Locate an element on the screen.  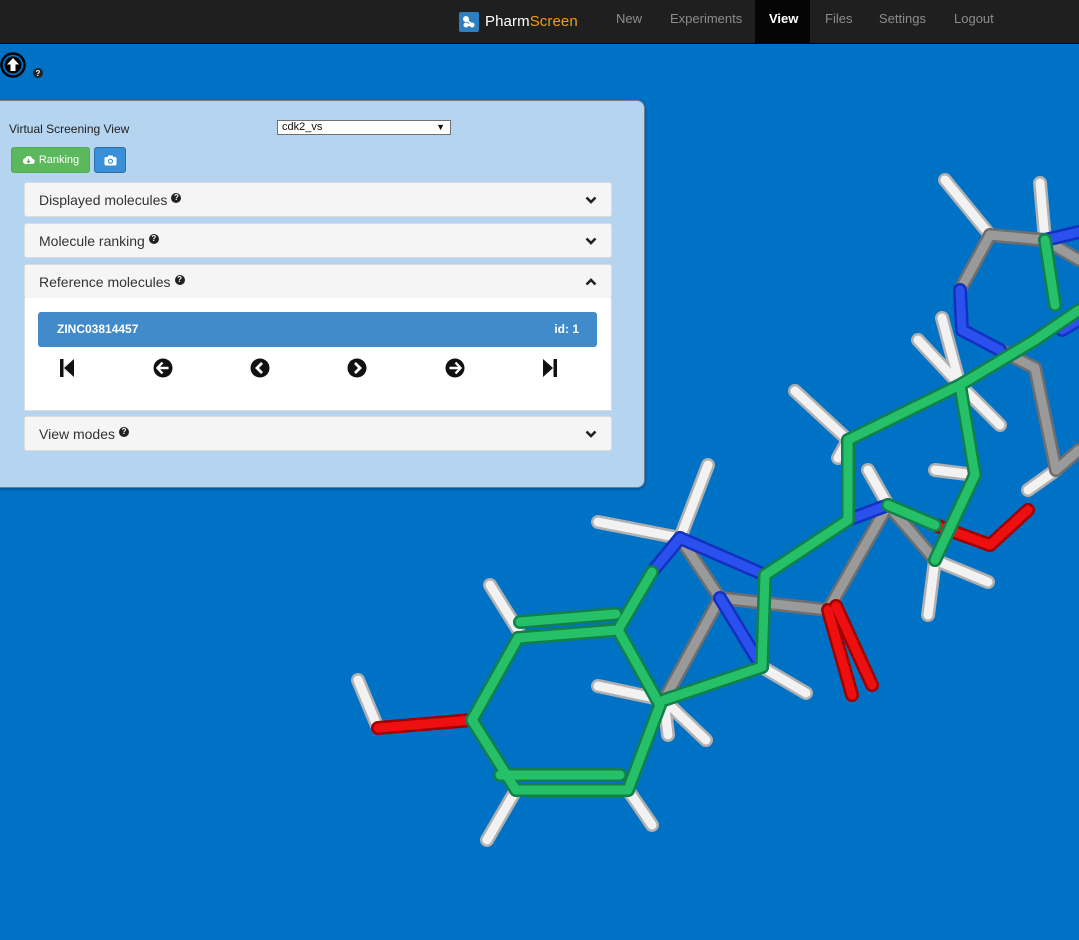
chevron-left-circle-icon is located at coordinates (260, 368).